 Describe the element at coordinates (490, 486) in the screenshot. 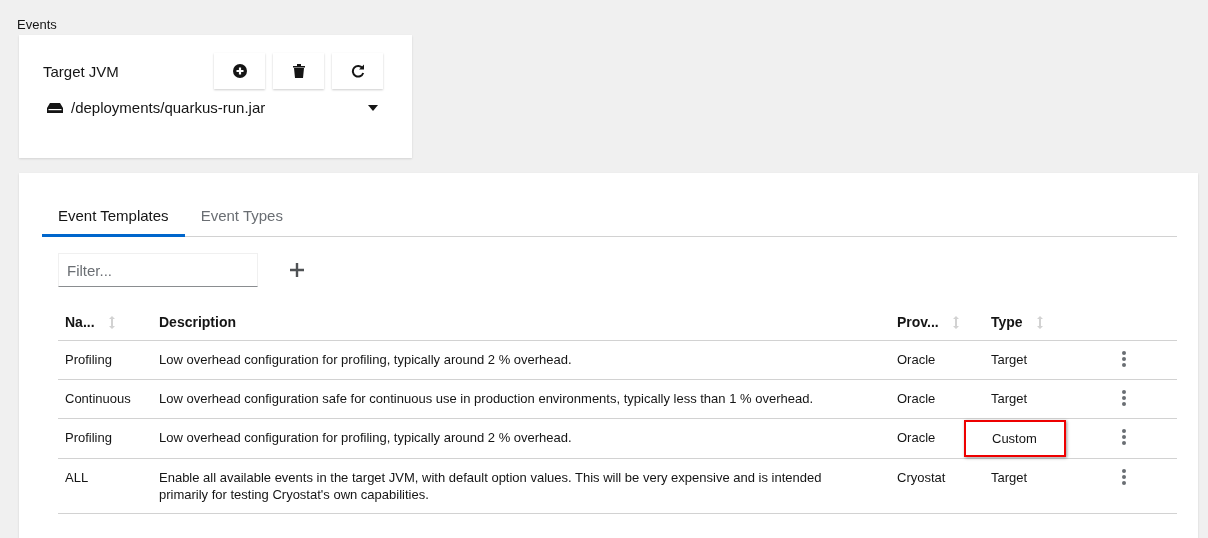

I see `table-cell: Enable all available events in the target JVM, with default option values. This will be very expensive and is intended primarily for testing Cryostat's own capabilities.` at that location.